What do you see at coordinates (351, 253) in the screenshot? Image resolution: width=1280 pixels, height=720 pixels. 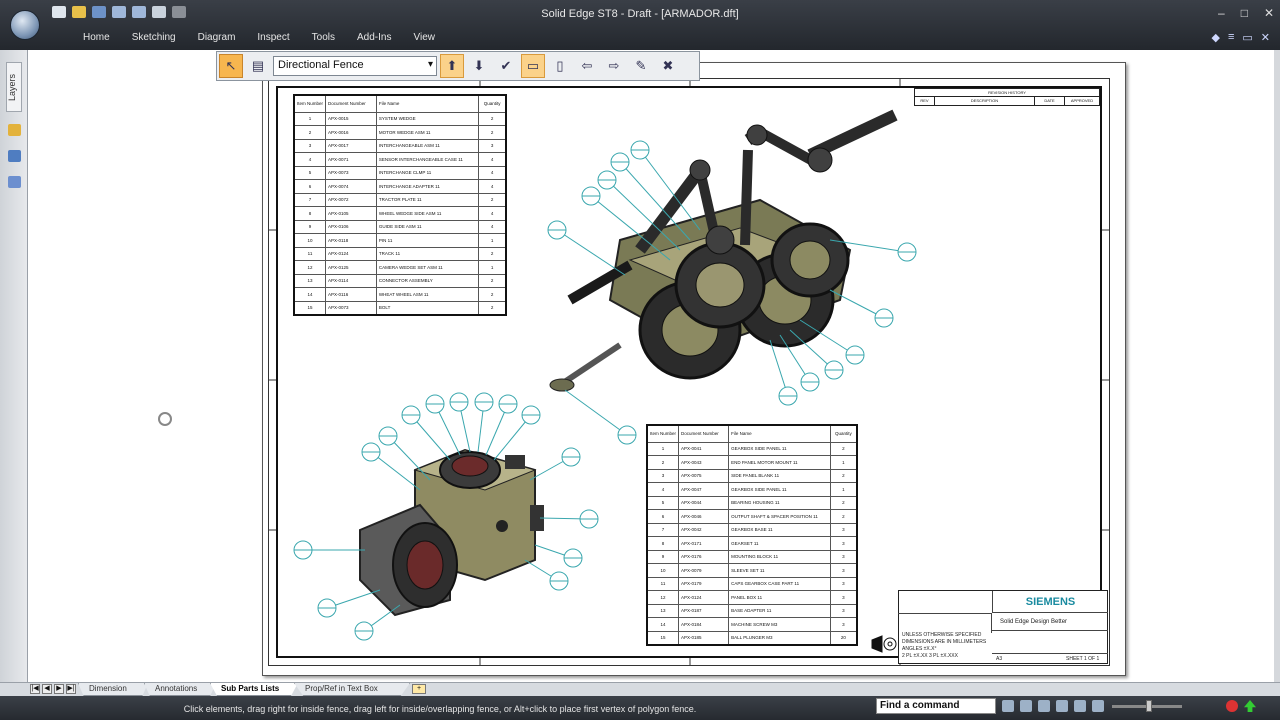 I see `cell-doc-number: APX-0124` at bounding box center [351, 253].